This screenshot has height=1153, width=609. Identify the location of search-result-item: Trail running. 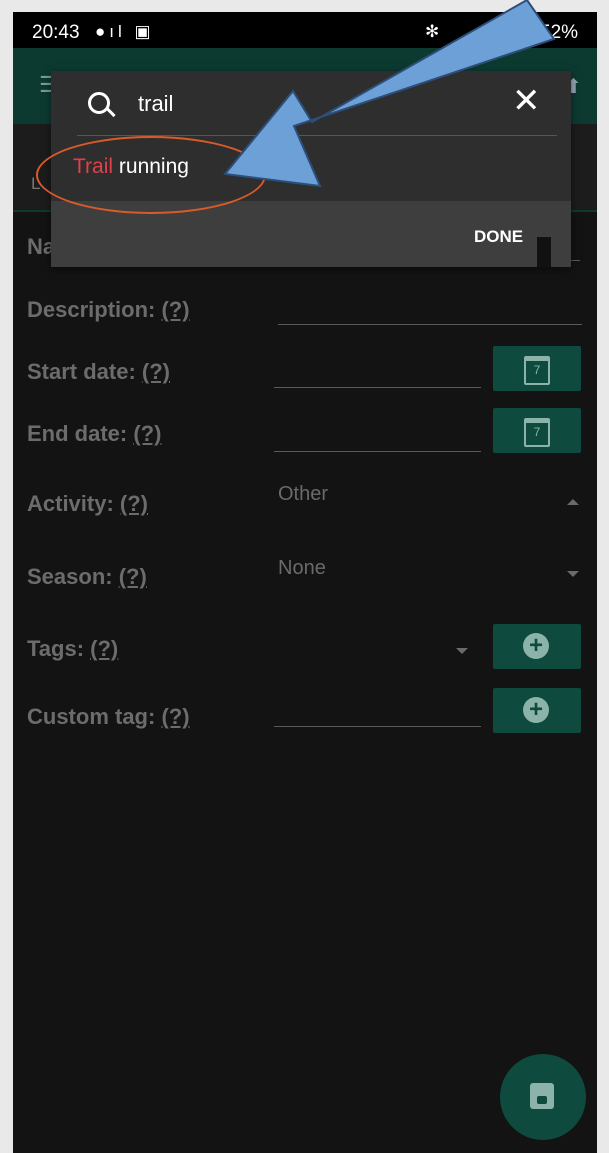
(131, 167).